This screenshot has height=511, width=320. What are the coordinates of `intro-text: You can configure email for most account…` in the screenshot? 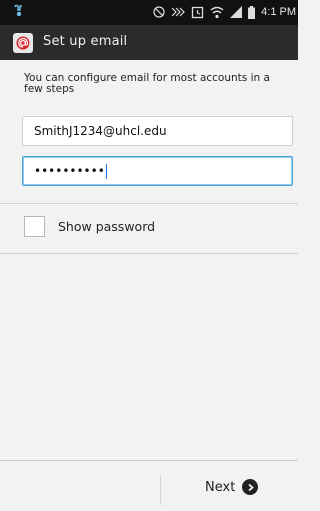 It's located at (147, 83).